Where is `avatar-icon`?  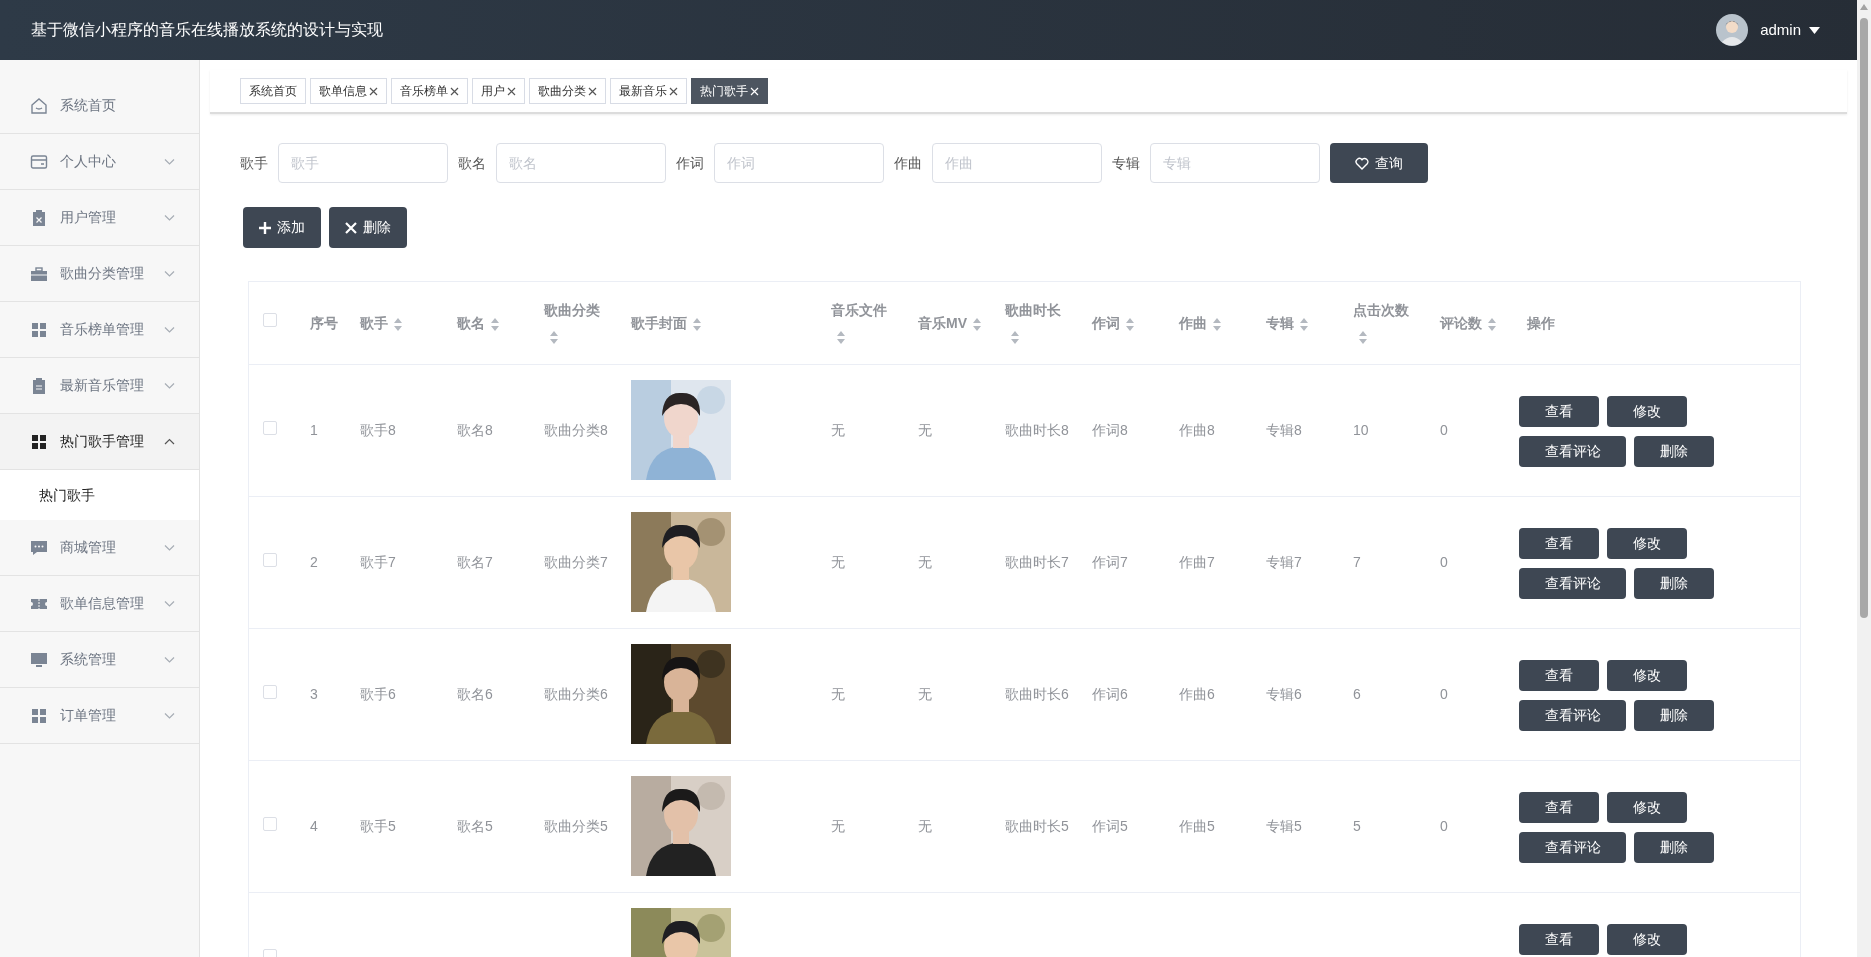
avatar-icon is located at coordinates (1732, 30).